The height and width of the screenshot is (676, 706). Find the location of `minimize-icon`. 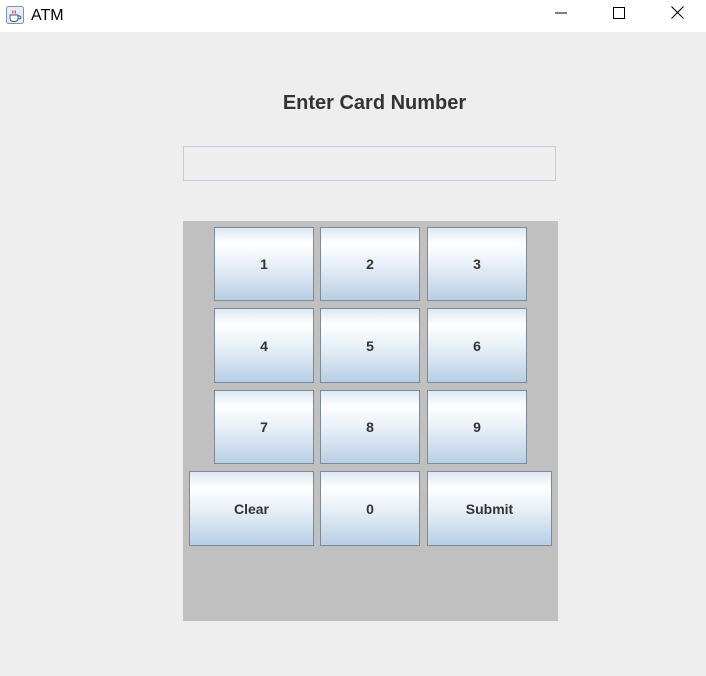

minimize-icon is located at coordinates (561, 15).